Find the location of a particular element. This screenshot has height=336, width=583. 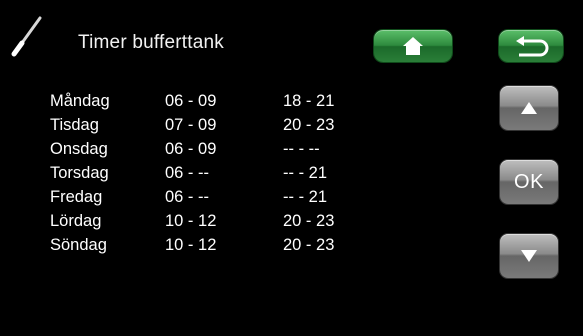

day-label: Onsdag is located at coordinates (79, 149).